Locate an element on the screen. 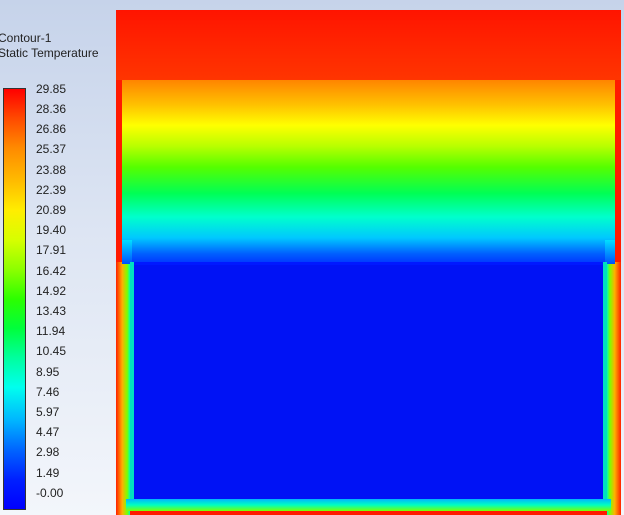  contour-left-wall is located at coordinates (123, 388).